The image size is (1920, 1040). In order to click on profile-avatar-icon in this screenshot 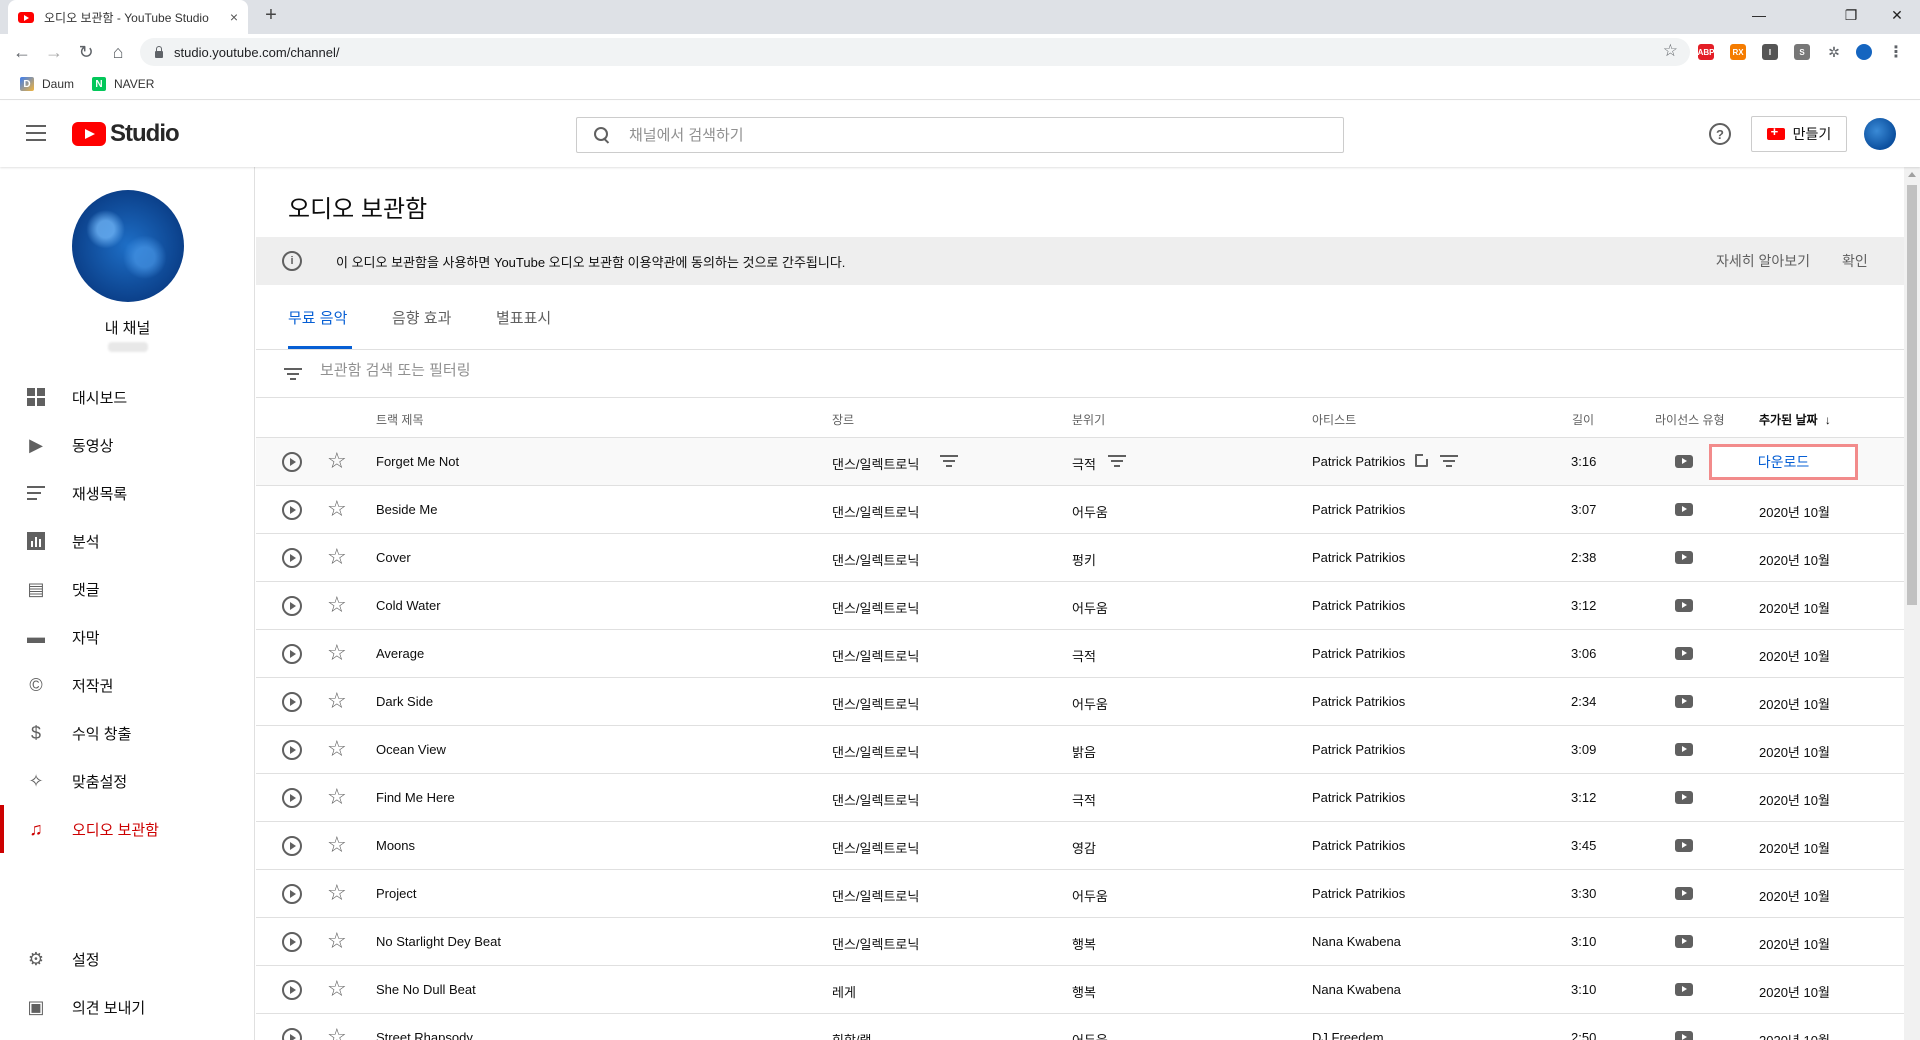, I will do `click(1864, 52)`.